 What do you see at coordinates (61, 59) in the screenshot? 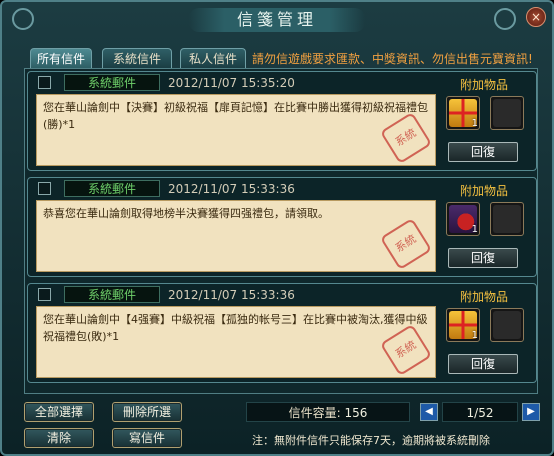
I see `tab-all-mail: 所有信件` at bounding box center [61, 59].